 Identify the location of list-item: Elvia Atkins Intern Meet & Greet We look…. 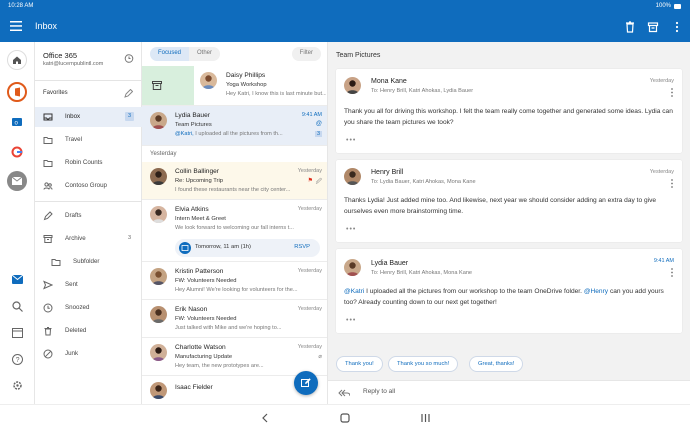
(234, 231).